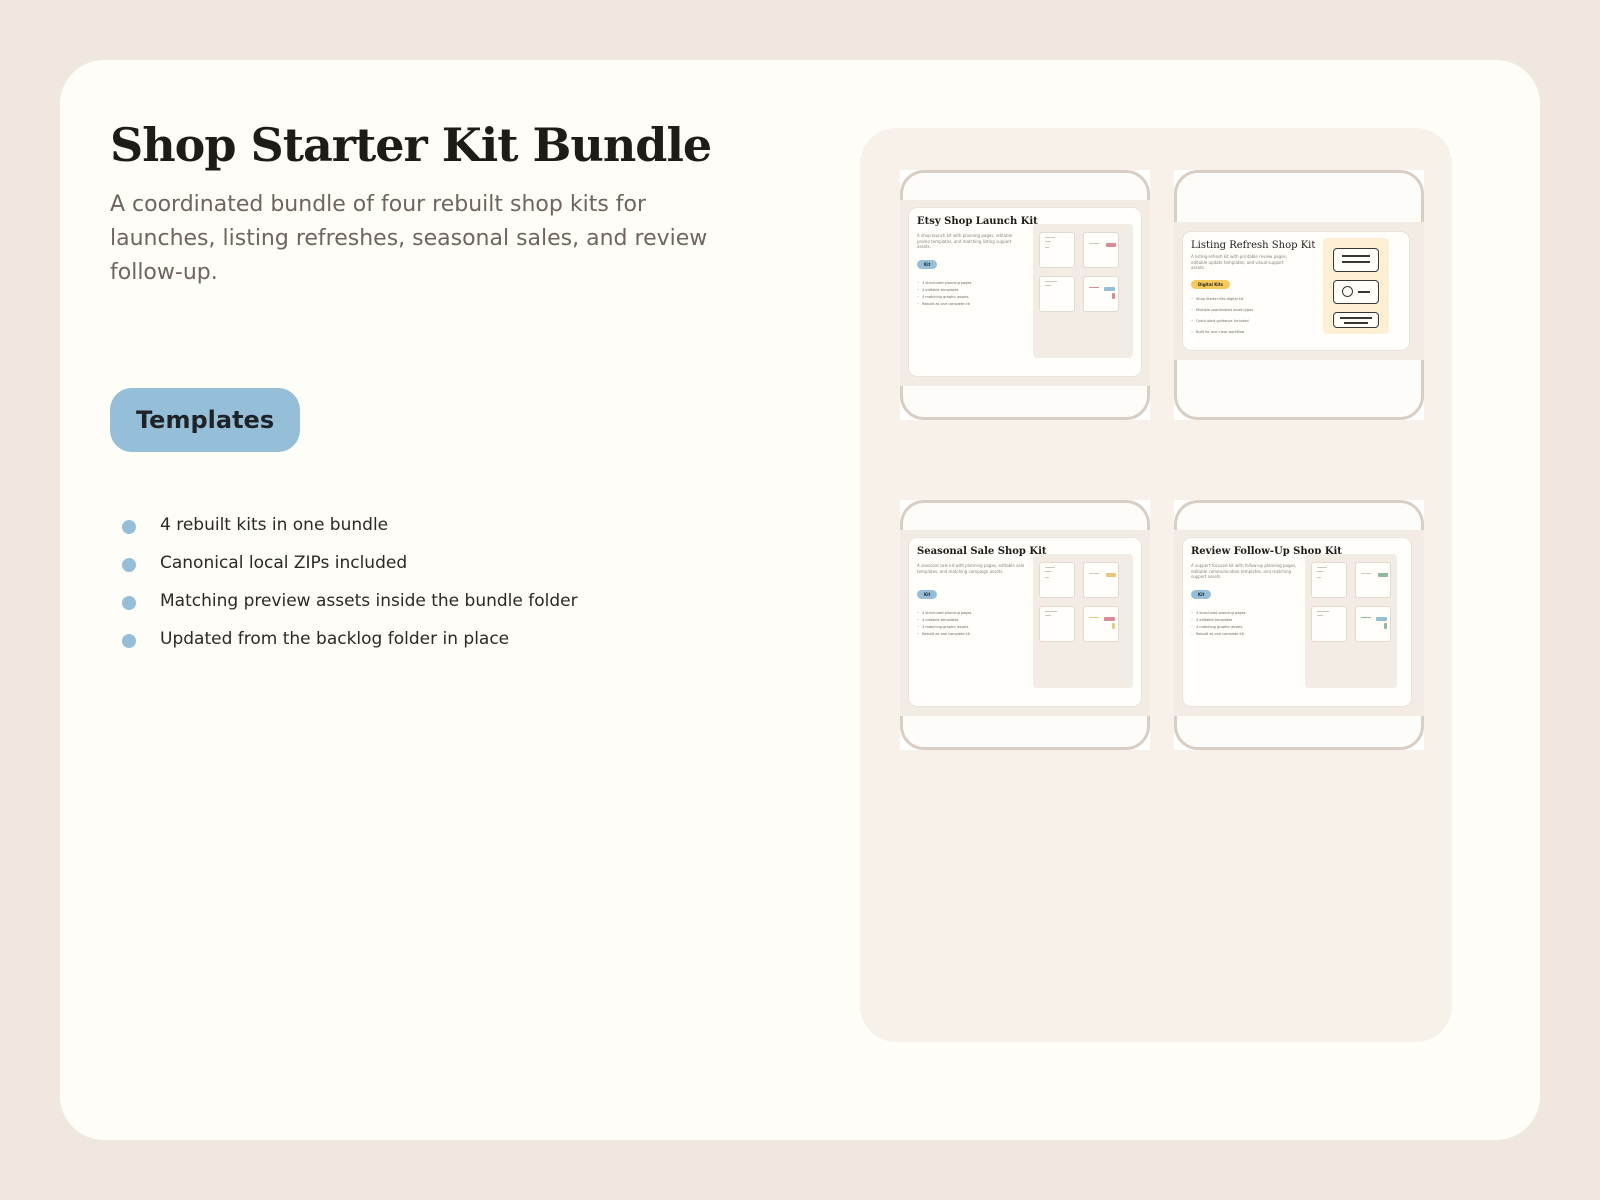 Image resolution: width=1600 pixels, height=1200 pixels. Describe the element at coordinates (977, 221) in the screenshot. I see `kit-title: Etsy Shop Launch Kit` at that location.